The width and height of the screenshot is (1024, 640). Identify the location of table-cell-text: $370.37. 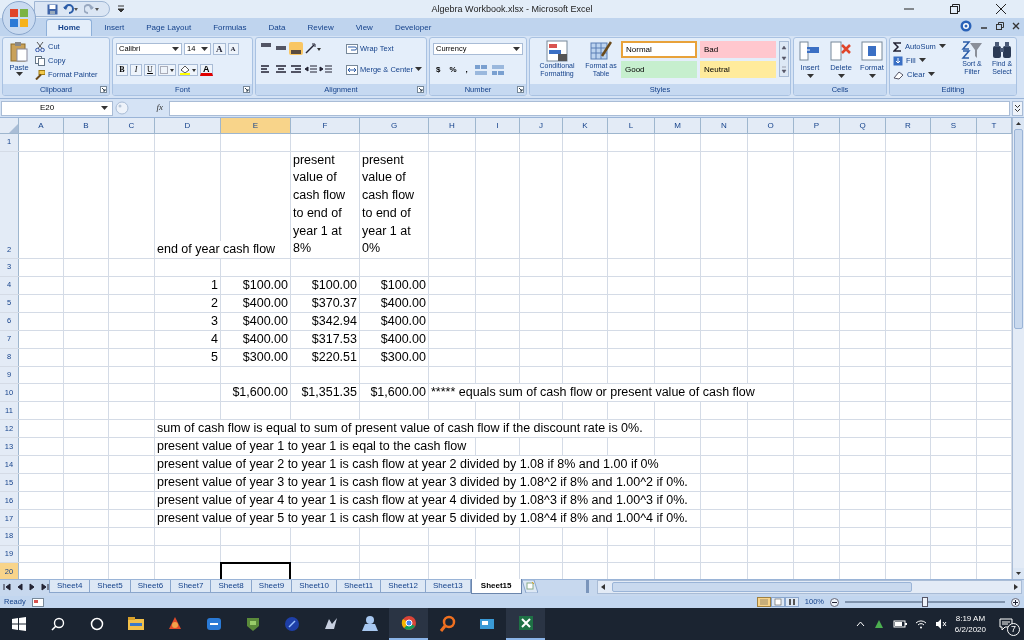
(334, 303).